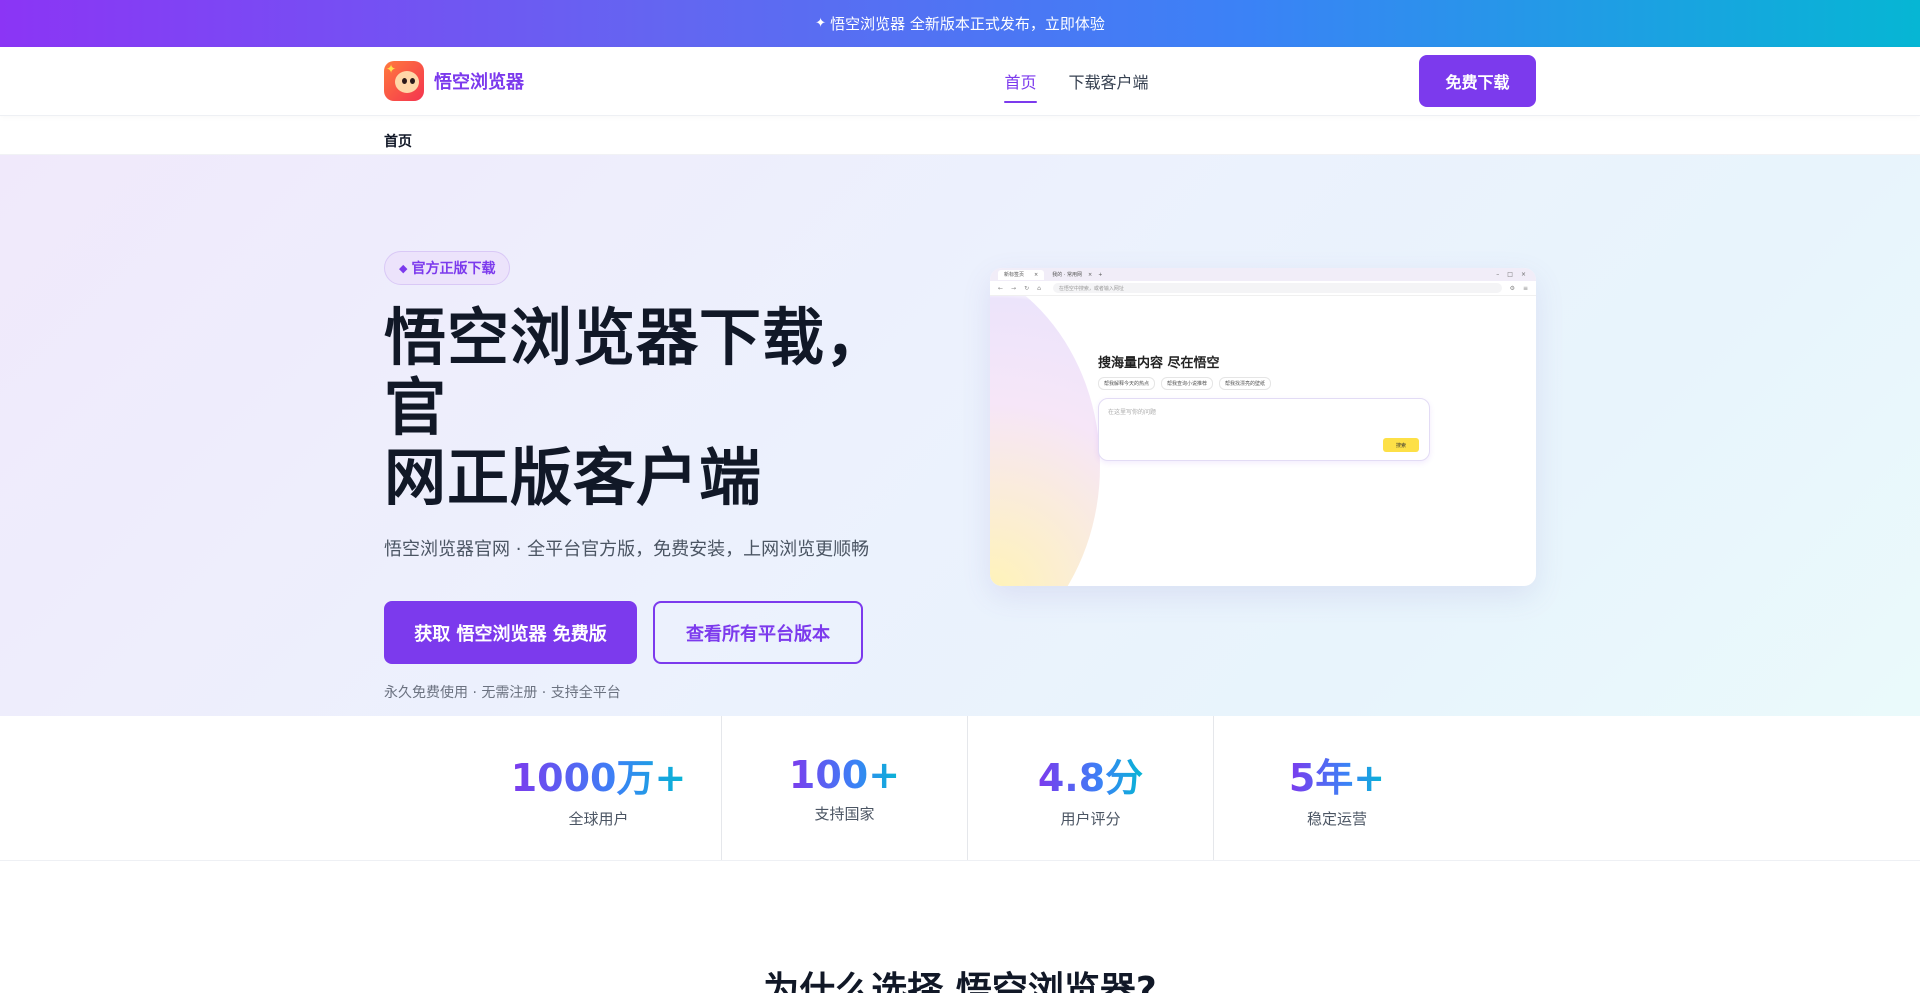 The height and width of the screenshot is (993, 1920). I want to click on back-icon: ←, so click(1001, 288).